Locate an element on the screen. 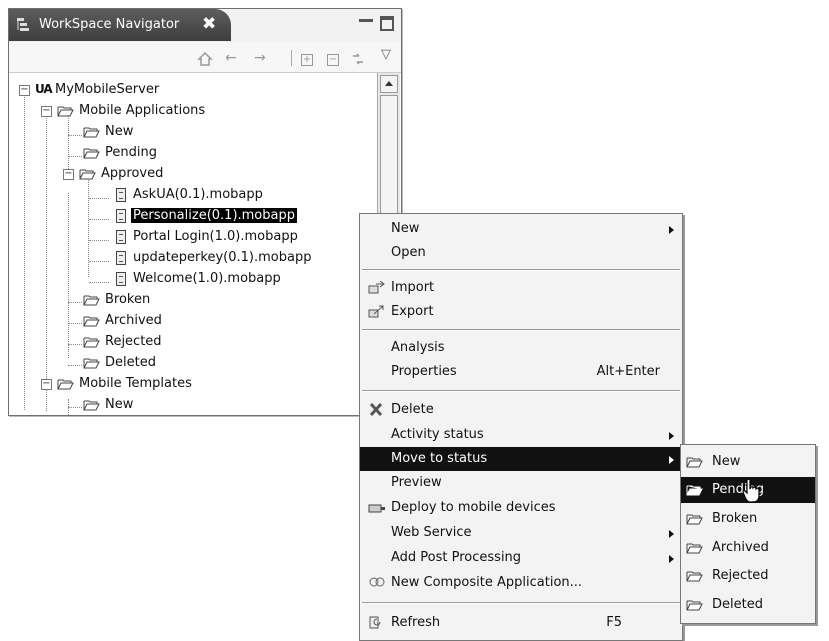 The width and height of the screenshot is (829, 641). expand-all-icon: + is located at coordinates (307, 60).